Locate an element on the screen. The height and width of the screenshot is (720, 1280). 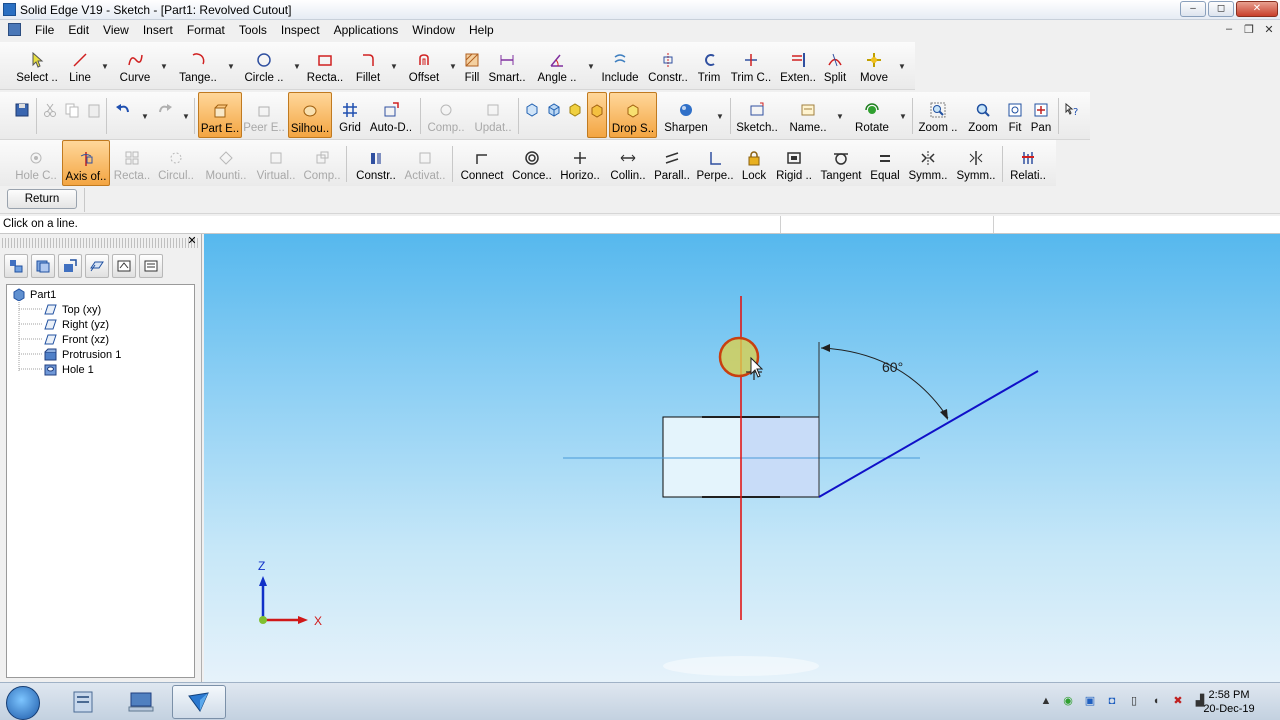
shaded-visible-edges-button is located at coordinates (597, 115).